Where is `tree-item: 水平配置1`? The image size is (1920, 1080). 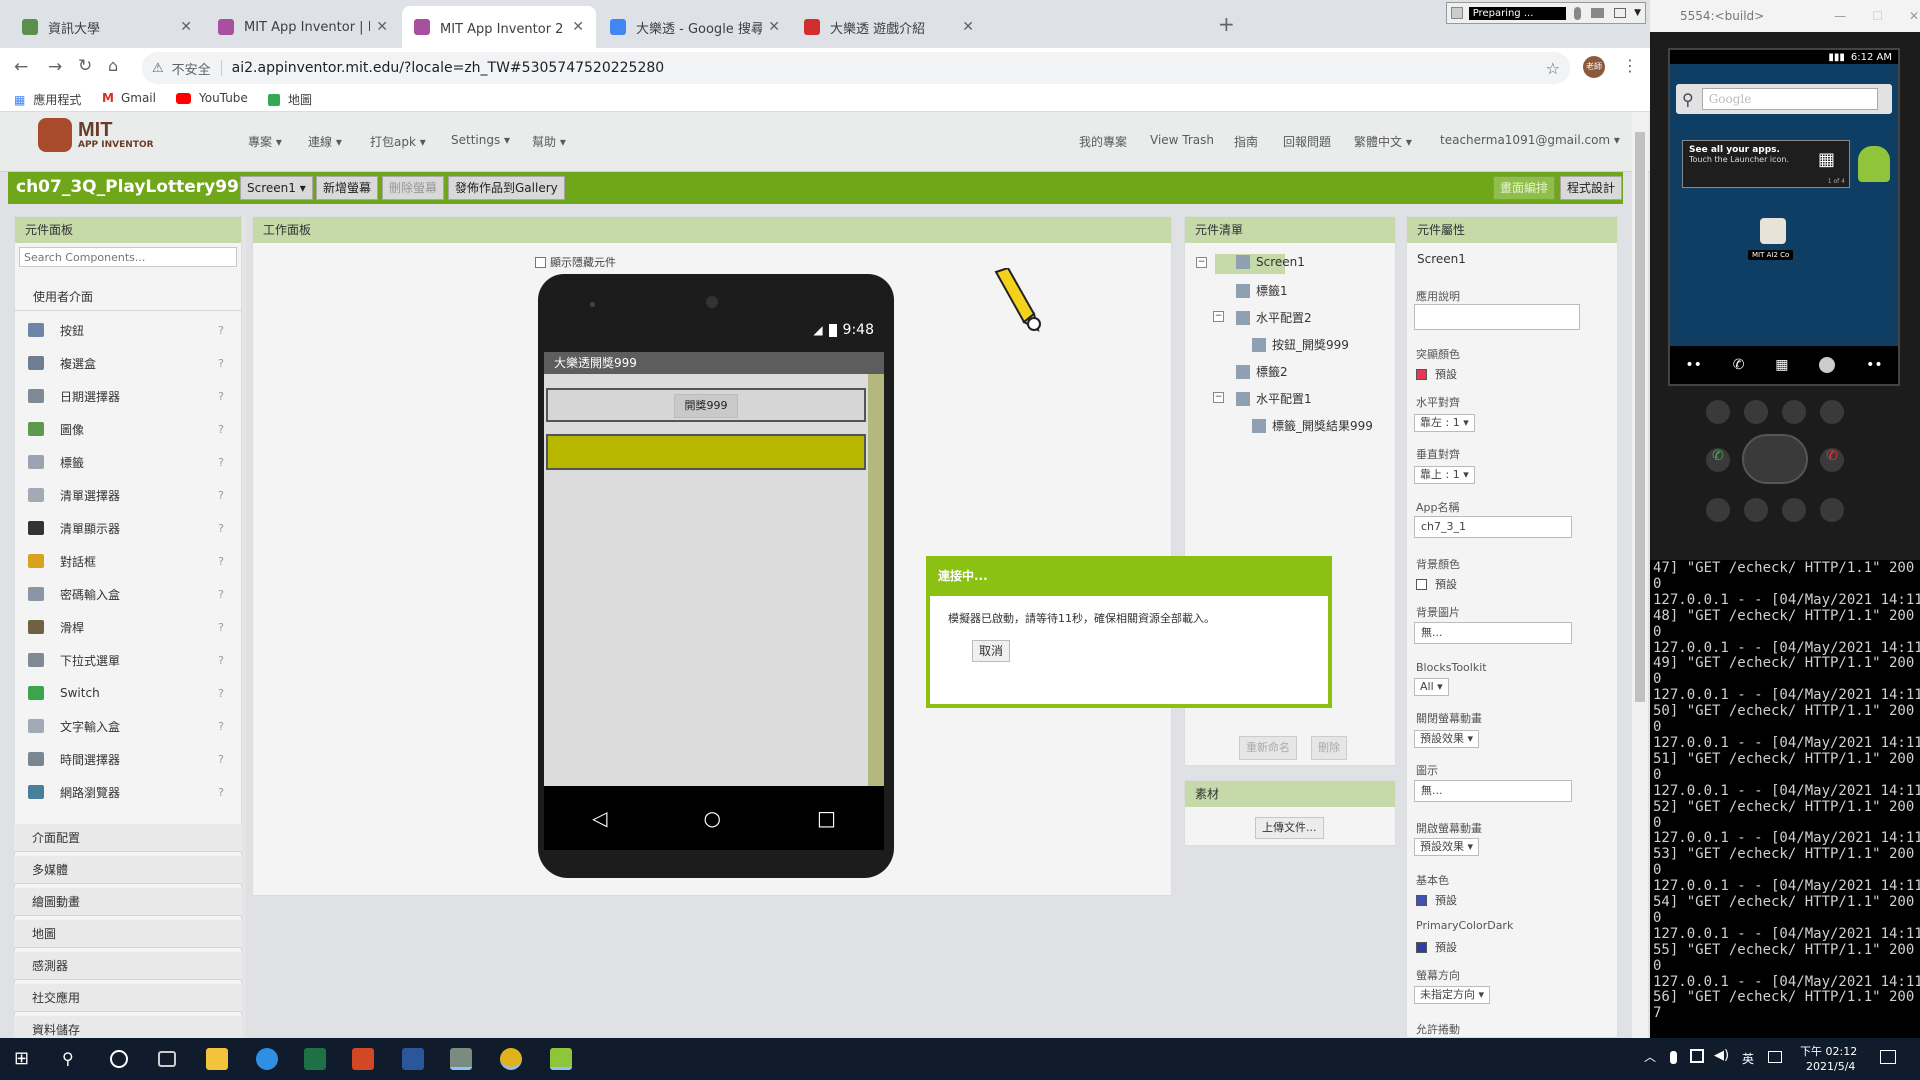
tree-item: 水平配置1 is located at coordinates (1274, 398).